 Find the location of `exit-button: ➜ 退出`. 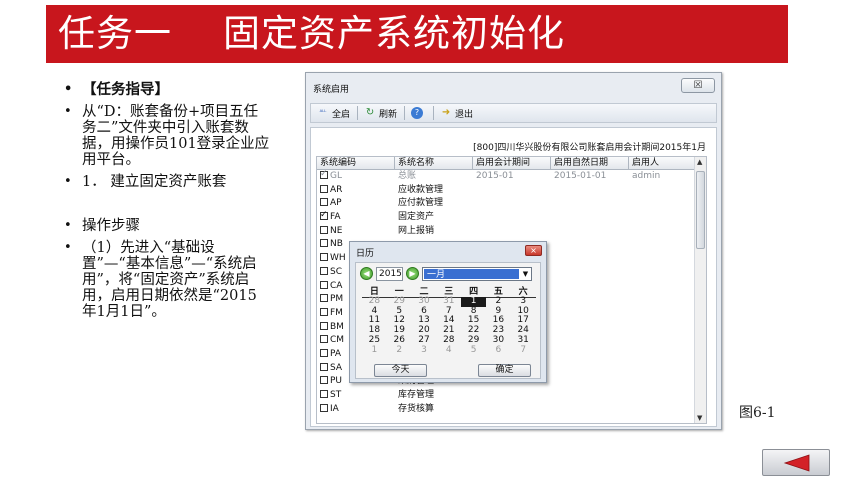

exit-button: ➜ 退出 is located at coordinates (456, 113).